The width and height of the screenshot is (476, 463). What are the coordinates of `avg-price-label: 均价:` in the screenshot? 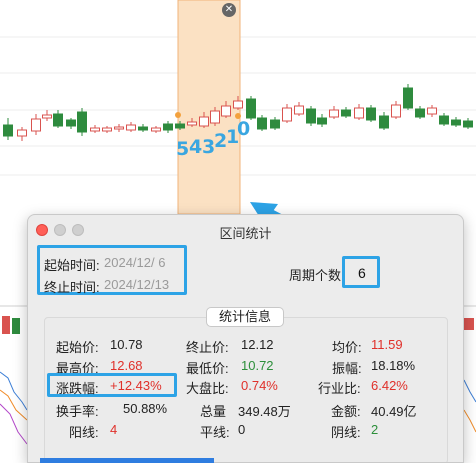 It's located at (347, 347).